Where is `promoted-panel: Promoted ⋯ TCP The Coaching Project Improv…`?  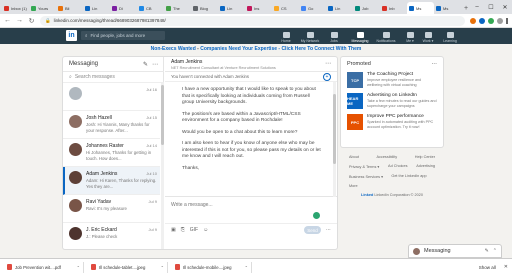
promoted-panel: Promoted ⋯ TCP The Coaching Project Improv… is located at coordinates (392, 102).